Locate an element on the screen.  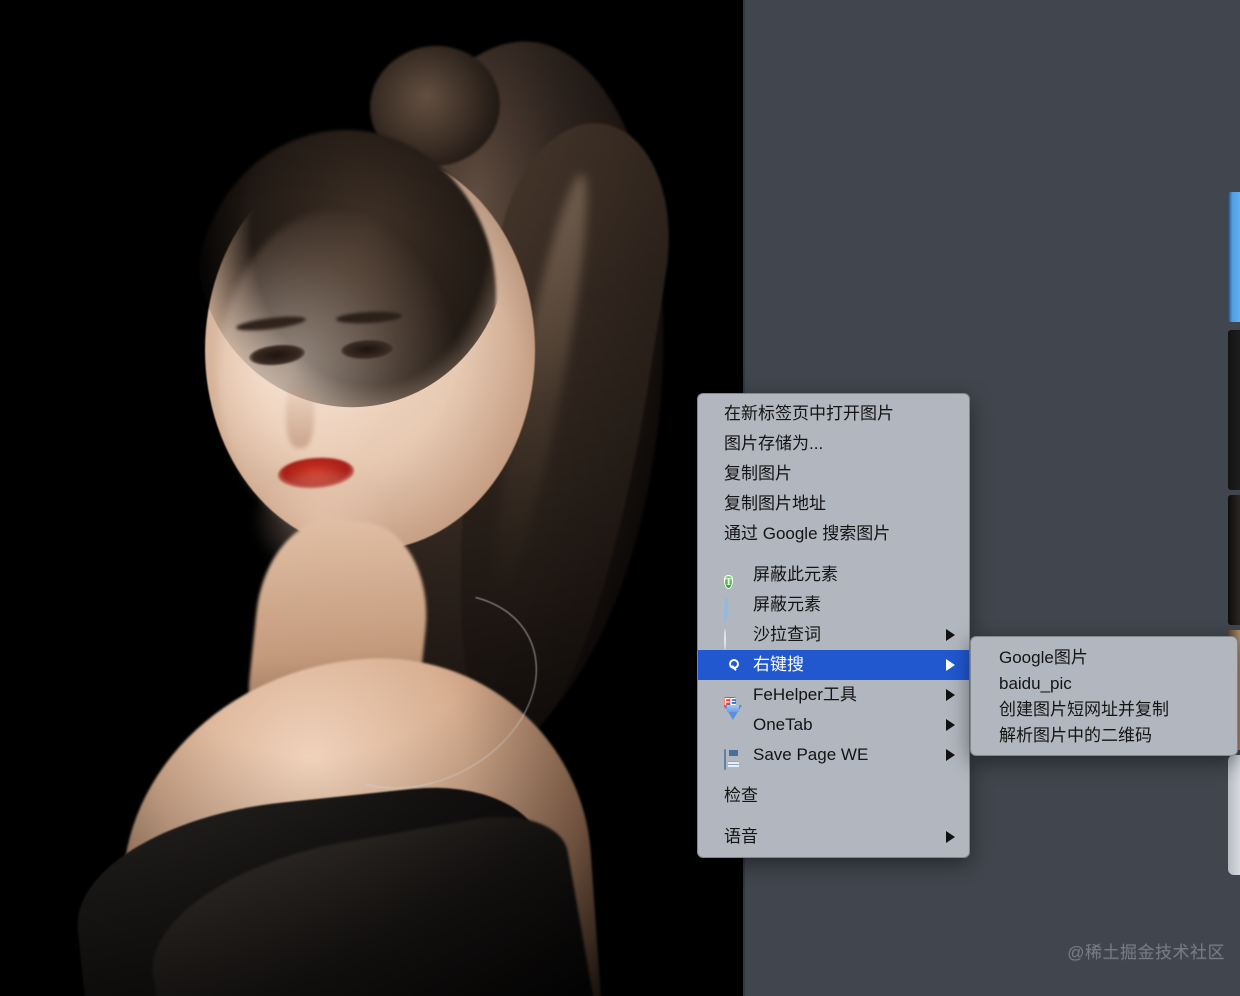
salad-icon is located at coordinates (734, 637).